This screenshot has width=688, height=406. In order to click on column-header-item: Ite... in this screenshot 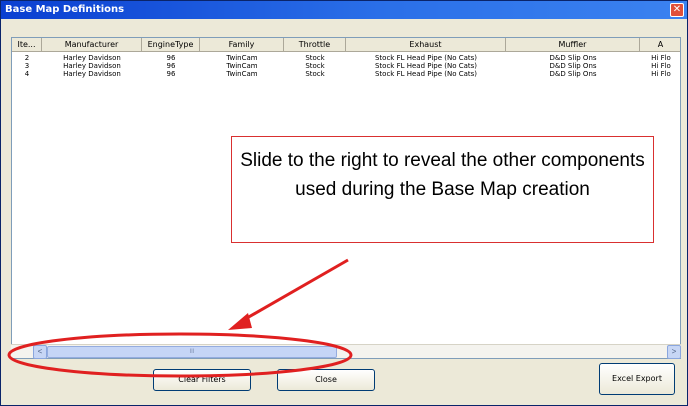, I will do `click(27, 44)`.